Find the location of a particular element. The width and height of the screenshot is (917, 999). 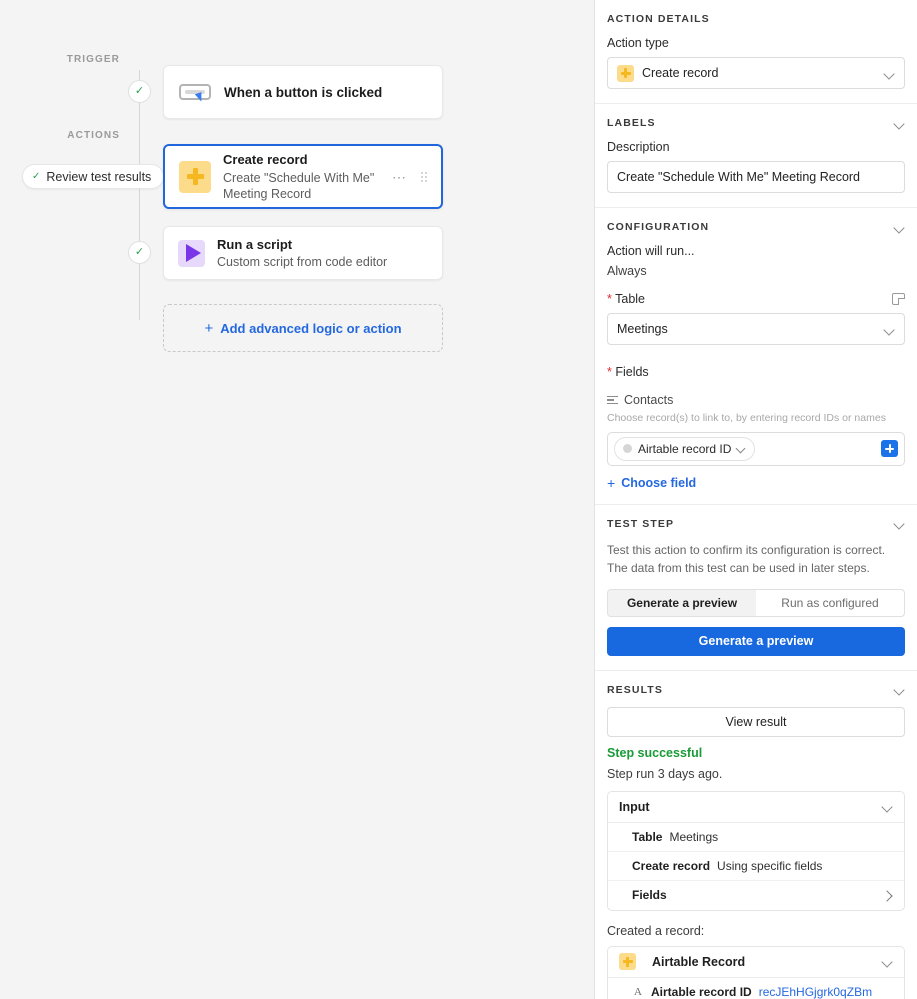

plus-icon: + is located at coordinates (611, 482).